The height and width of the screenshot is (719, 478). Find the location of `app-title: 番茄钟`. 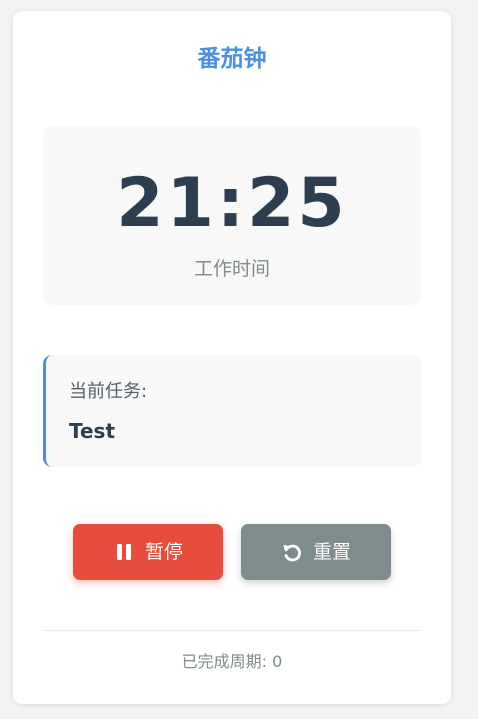

app-title: 番茄钟 is located at coordinates (232, 59).